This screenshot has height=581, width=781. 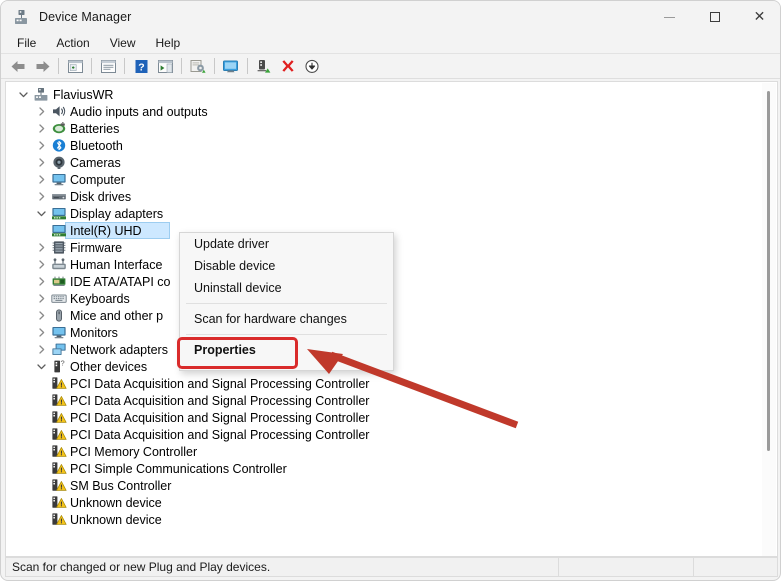 What do you see at coordinates (58, 316) in the screenshot?
I see `mouse-icon` at bounding box center [58, 316].